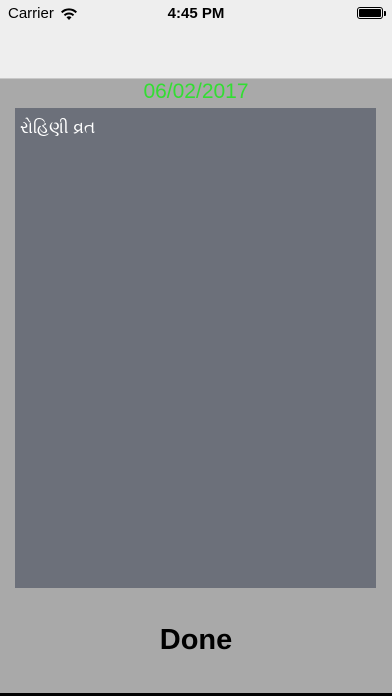  I want to click on navigation-bar, so click(196, 53).